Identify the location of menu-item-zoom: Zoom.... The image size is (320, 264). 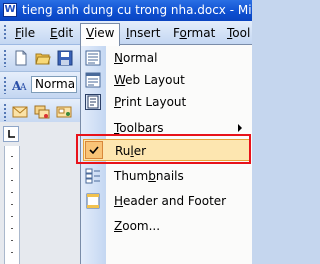
(166, 226).